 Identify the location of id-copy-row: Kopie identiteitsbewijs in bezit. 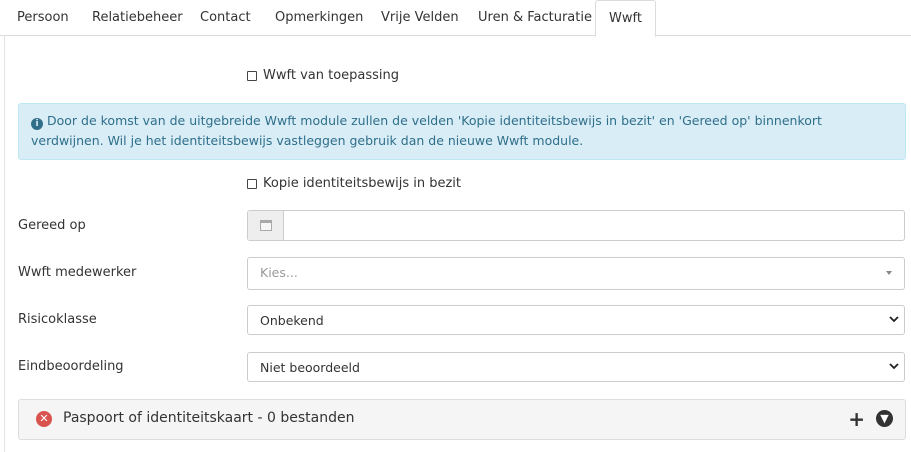
(354, 183).